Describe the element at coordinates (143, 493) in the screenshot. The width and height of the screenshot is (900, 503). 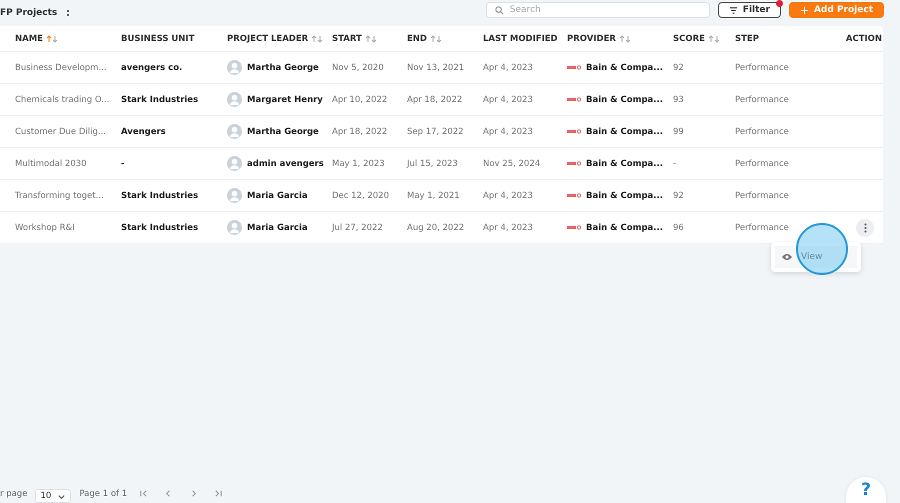
I see `first-page-icon` at that location.